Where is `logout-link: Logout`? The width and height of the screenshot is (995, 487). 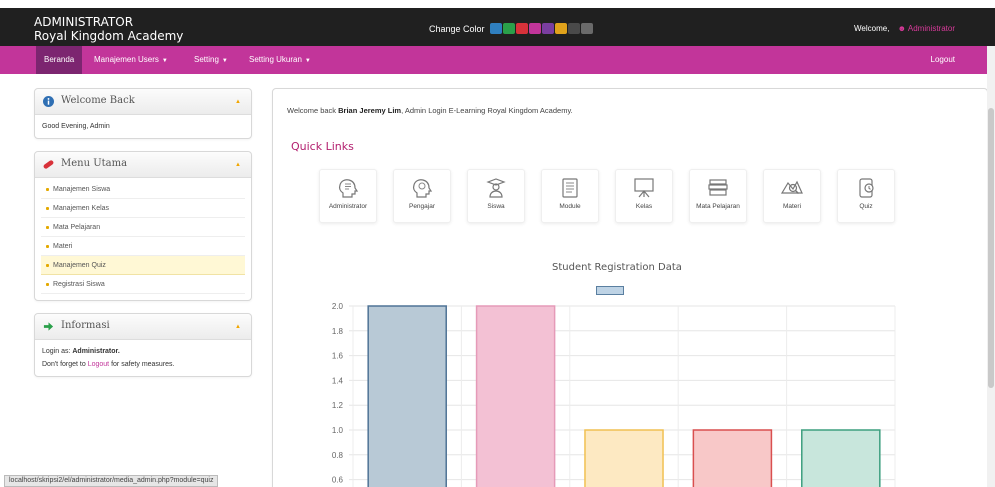
logout-link: Logout is located at coordinates (98, 364).